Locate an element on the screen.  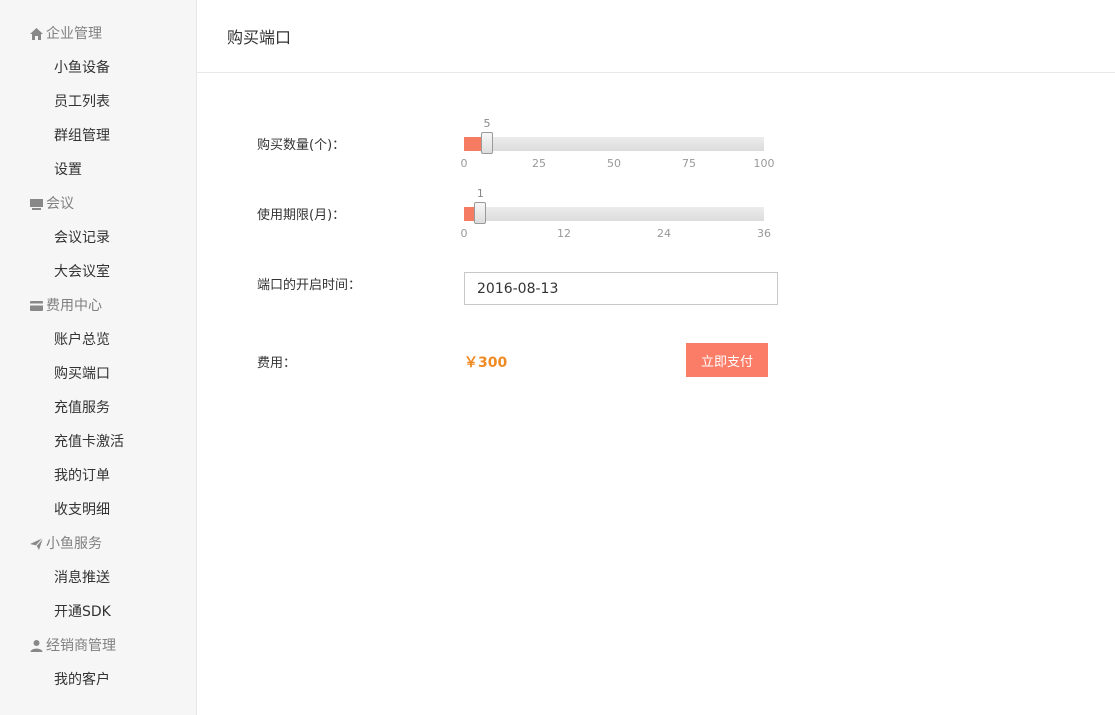
slider-tick-label: 100 is located at coordinates (764, 163).